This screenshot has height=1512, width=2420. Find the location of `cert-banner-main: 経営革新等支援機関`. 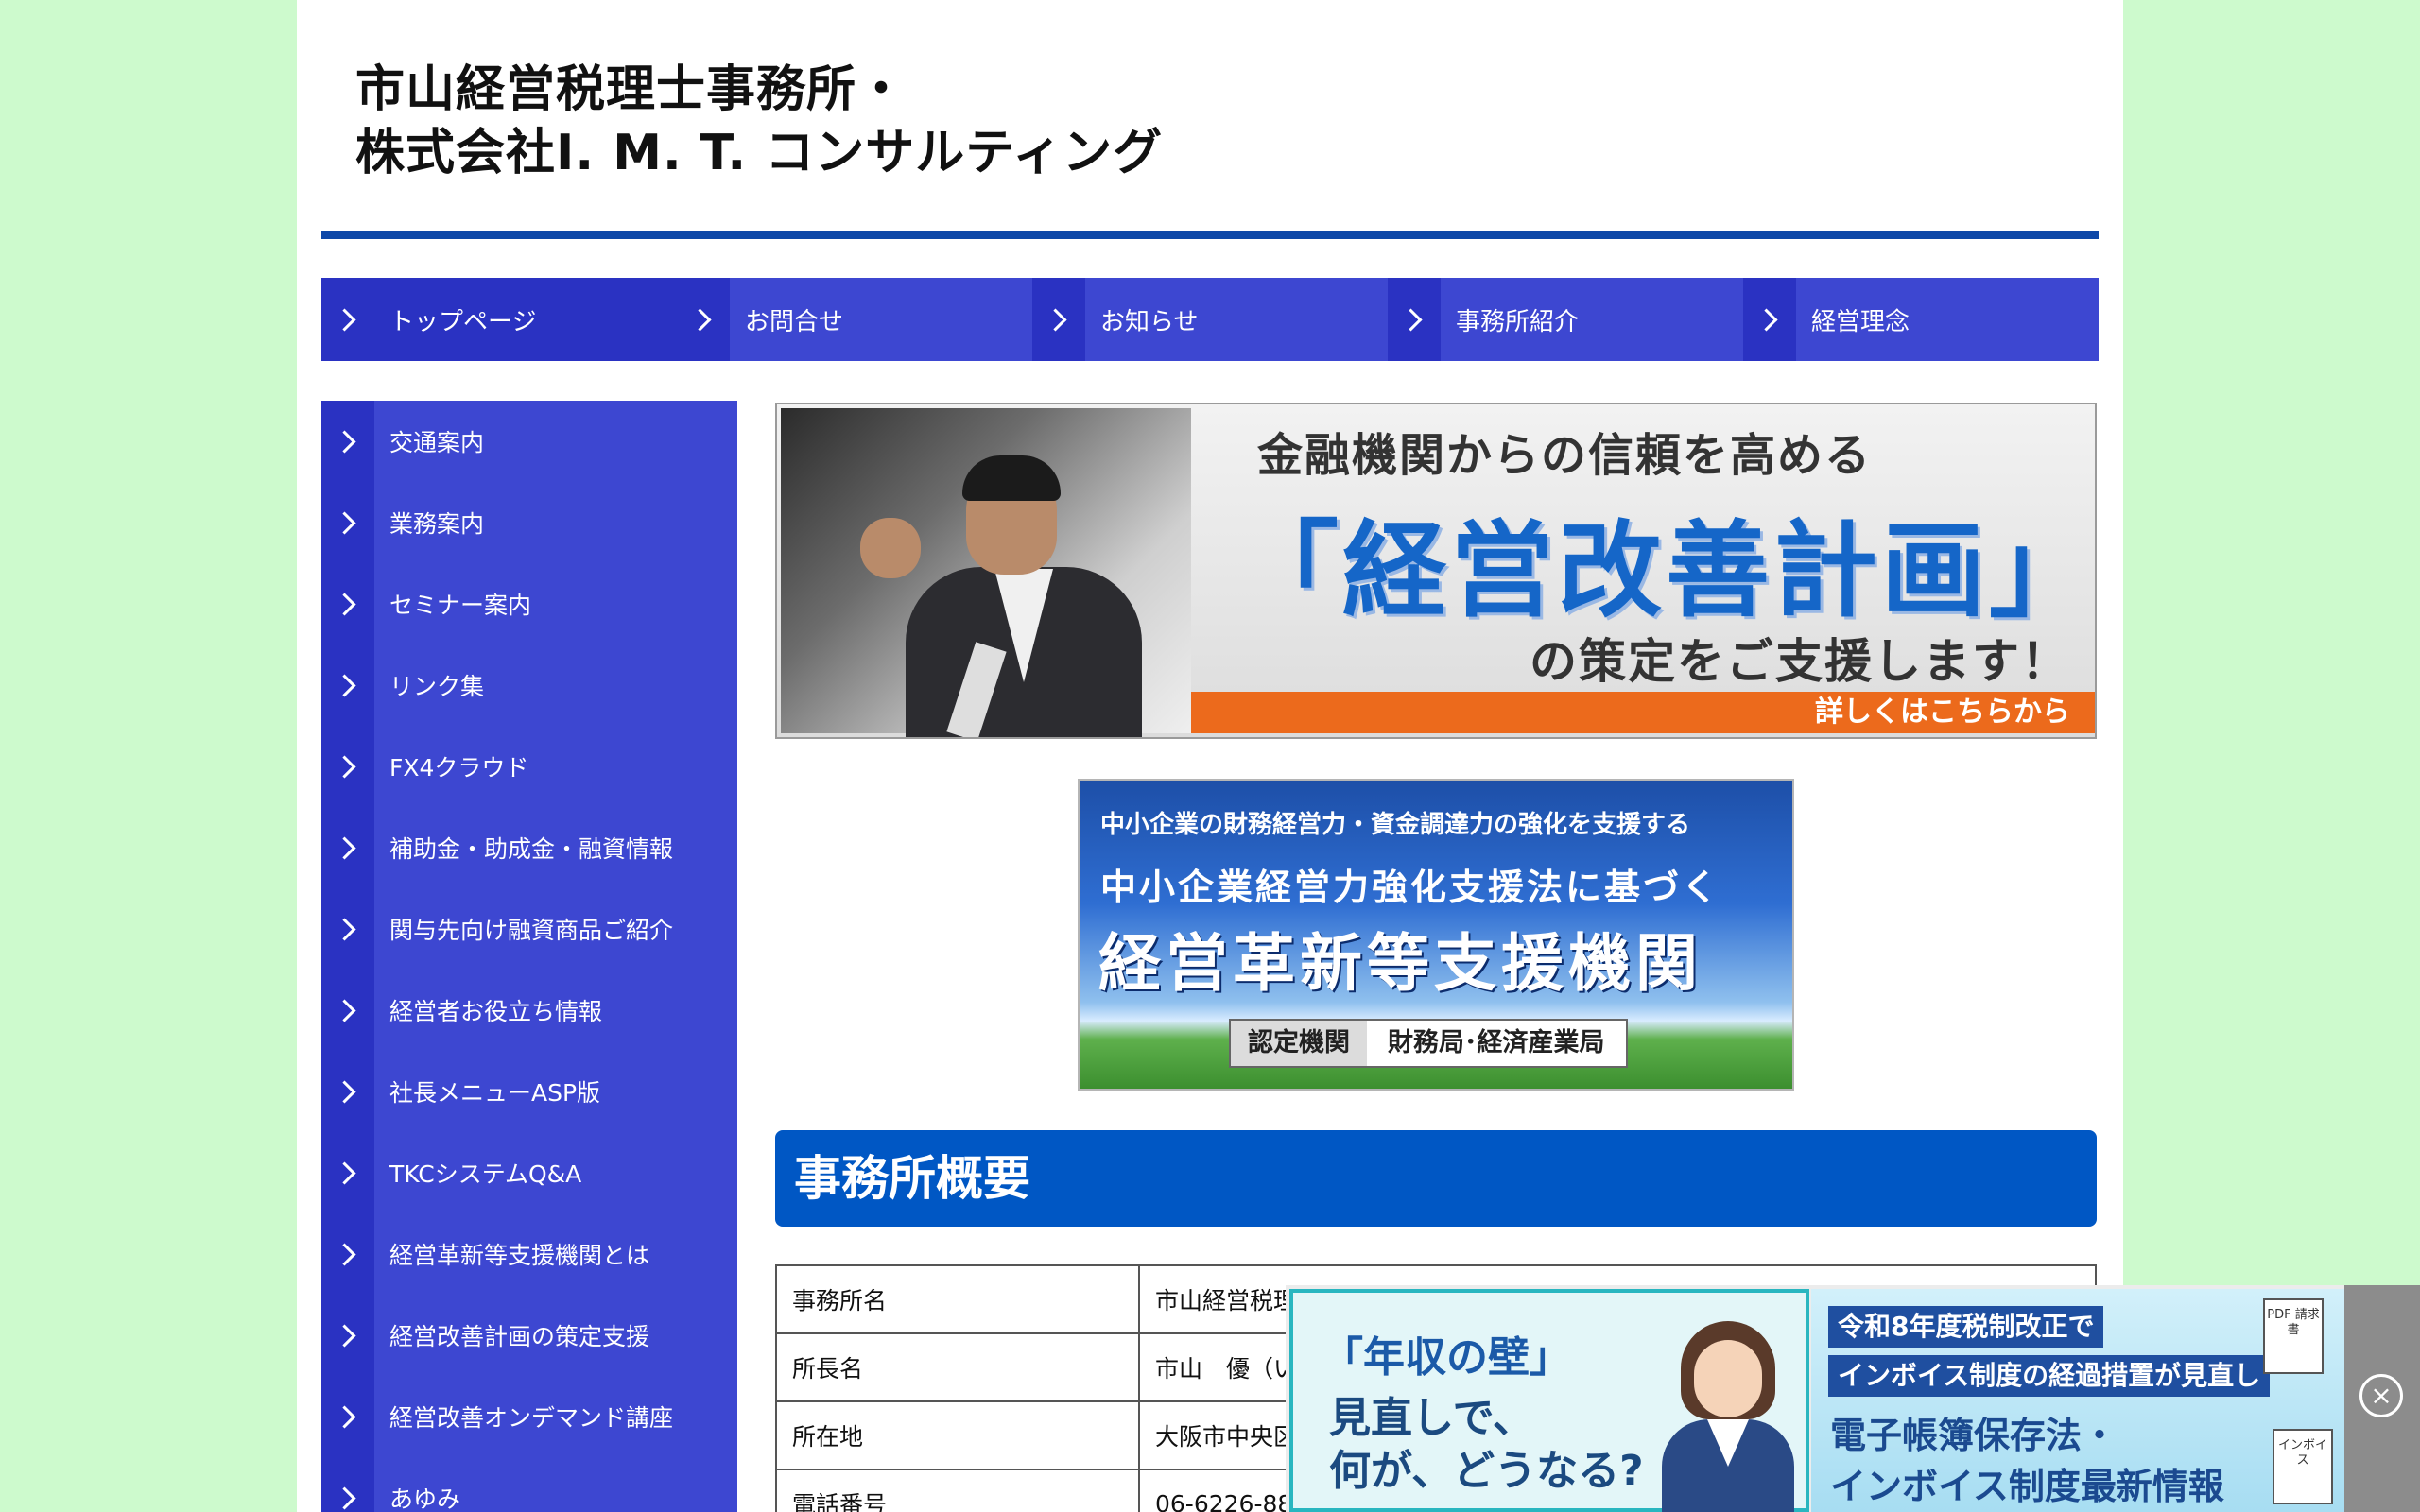

cert-banner-main: 経営革新等支援機関 is located at coordinates (1400, 963).